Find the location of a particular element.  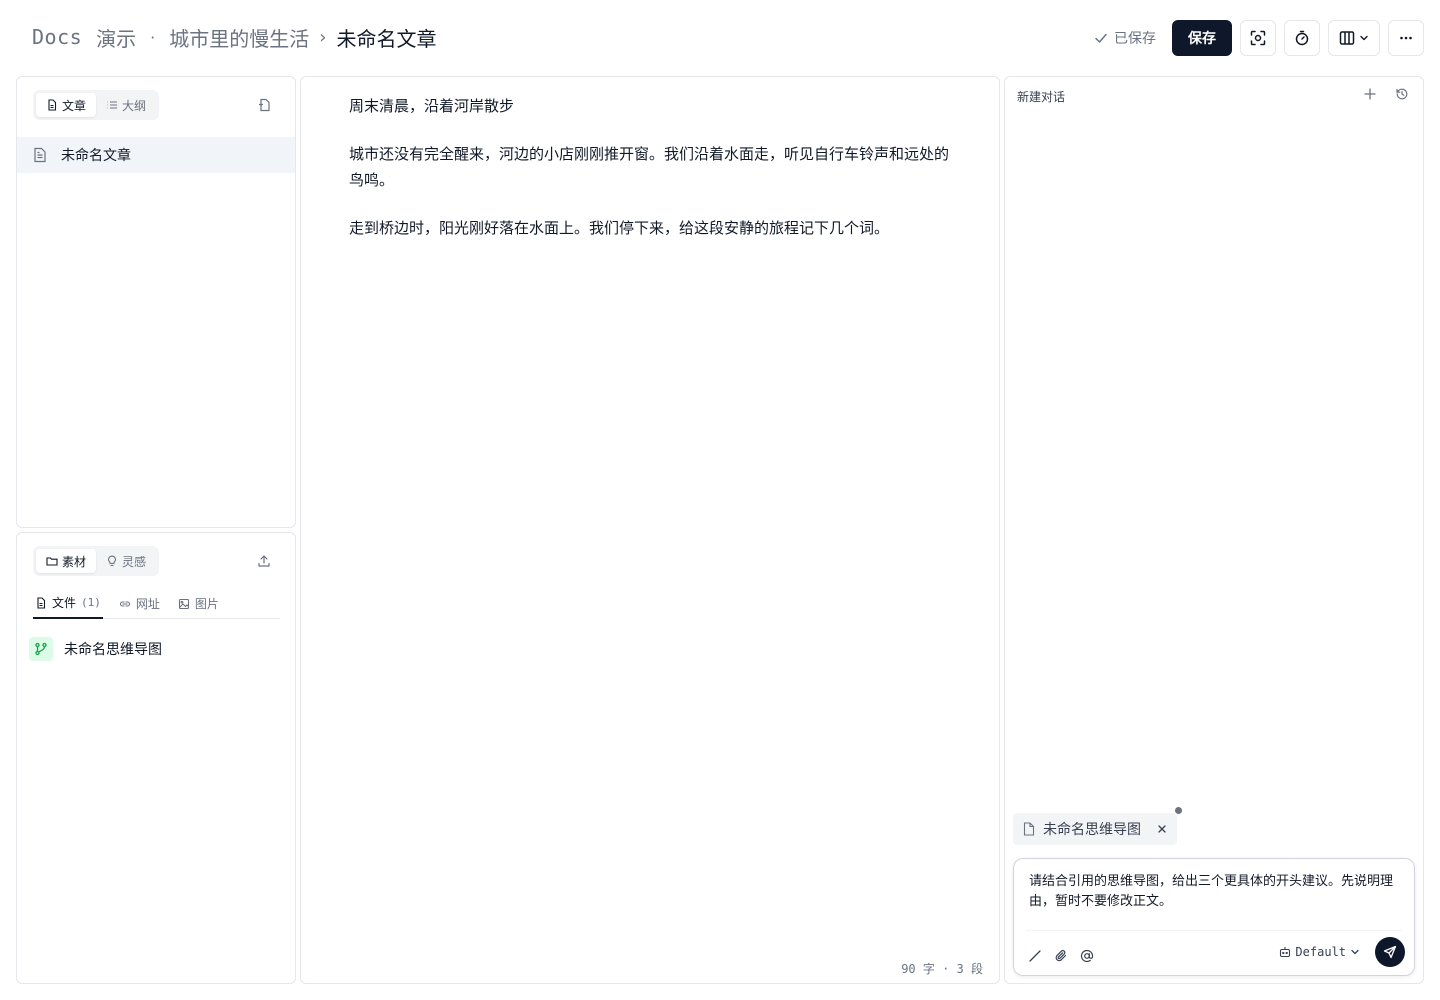

columns-icon is located at coordinates (1347, 38).